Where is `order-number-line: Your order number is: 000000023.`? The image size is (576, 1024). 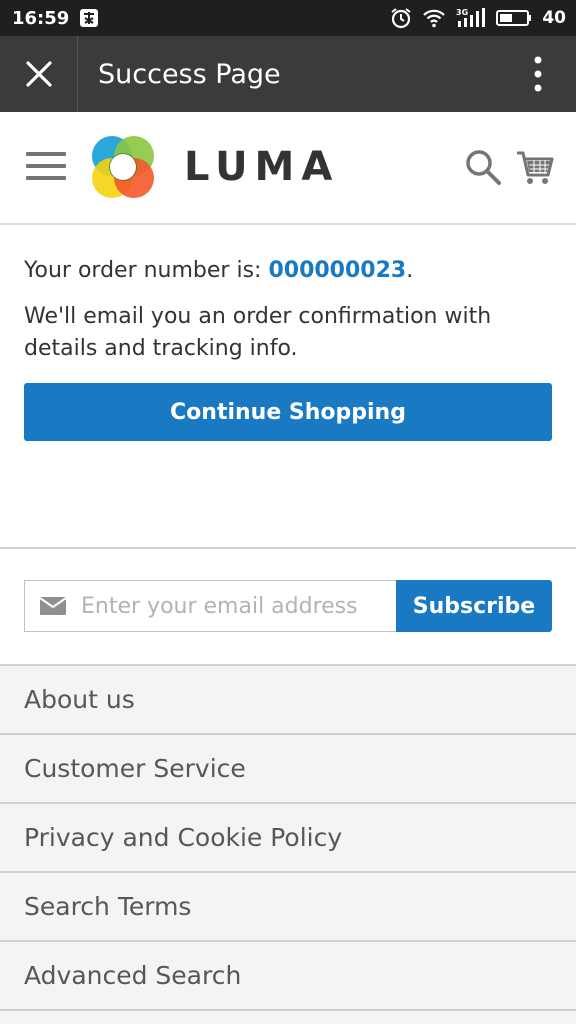
order-number-line: Your order number is: 000000023. is located at coordinates (288, 270).